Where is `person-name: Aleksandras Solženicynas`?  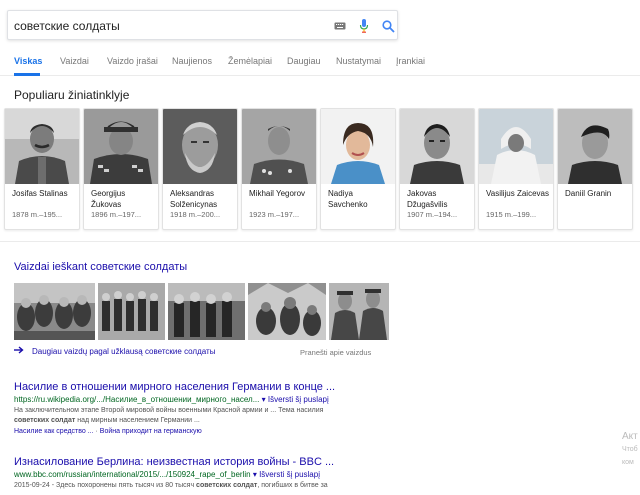
person-name: Aleksandras Solženicynas is located at coordinates (194, 199).